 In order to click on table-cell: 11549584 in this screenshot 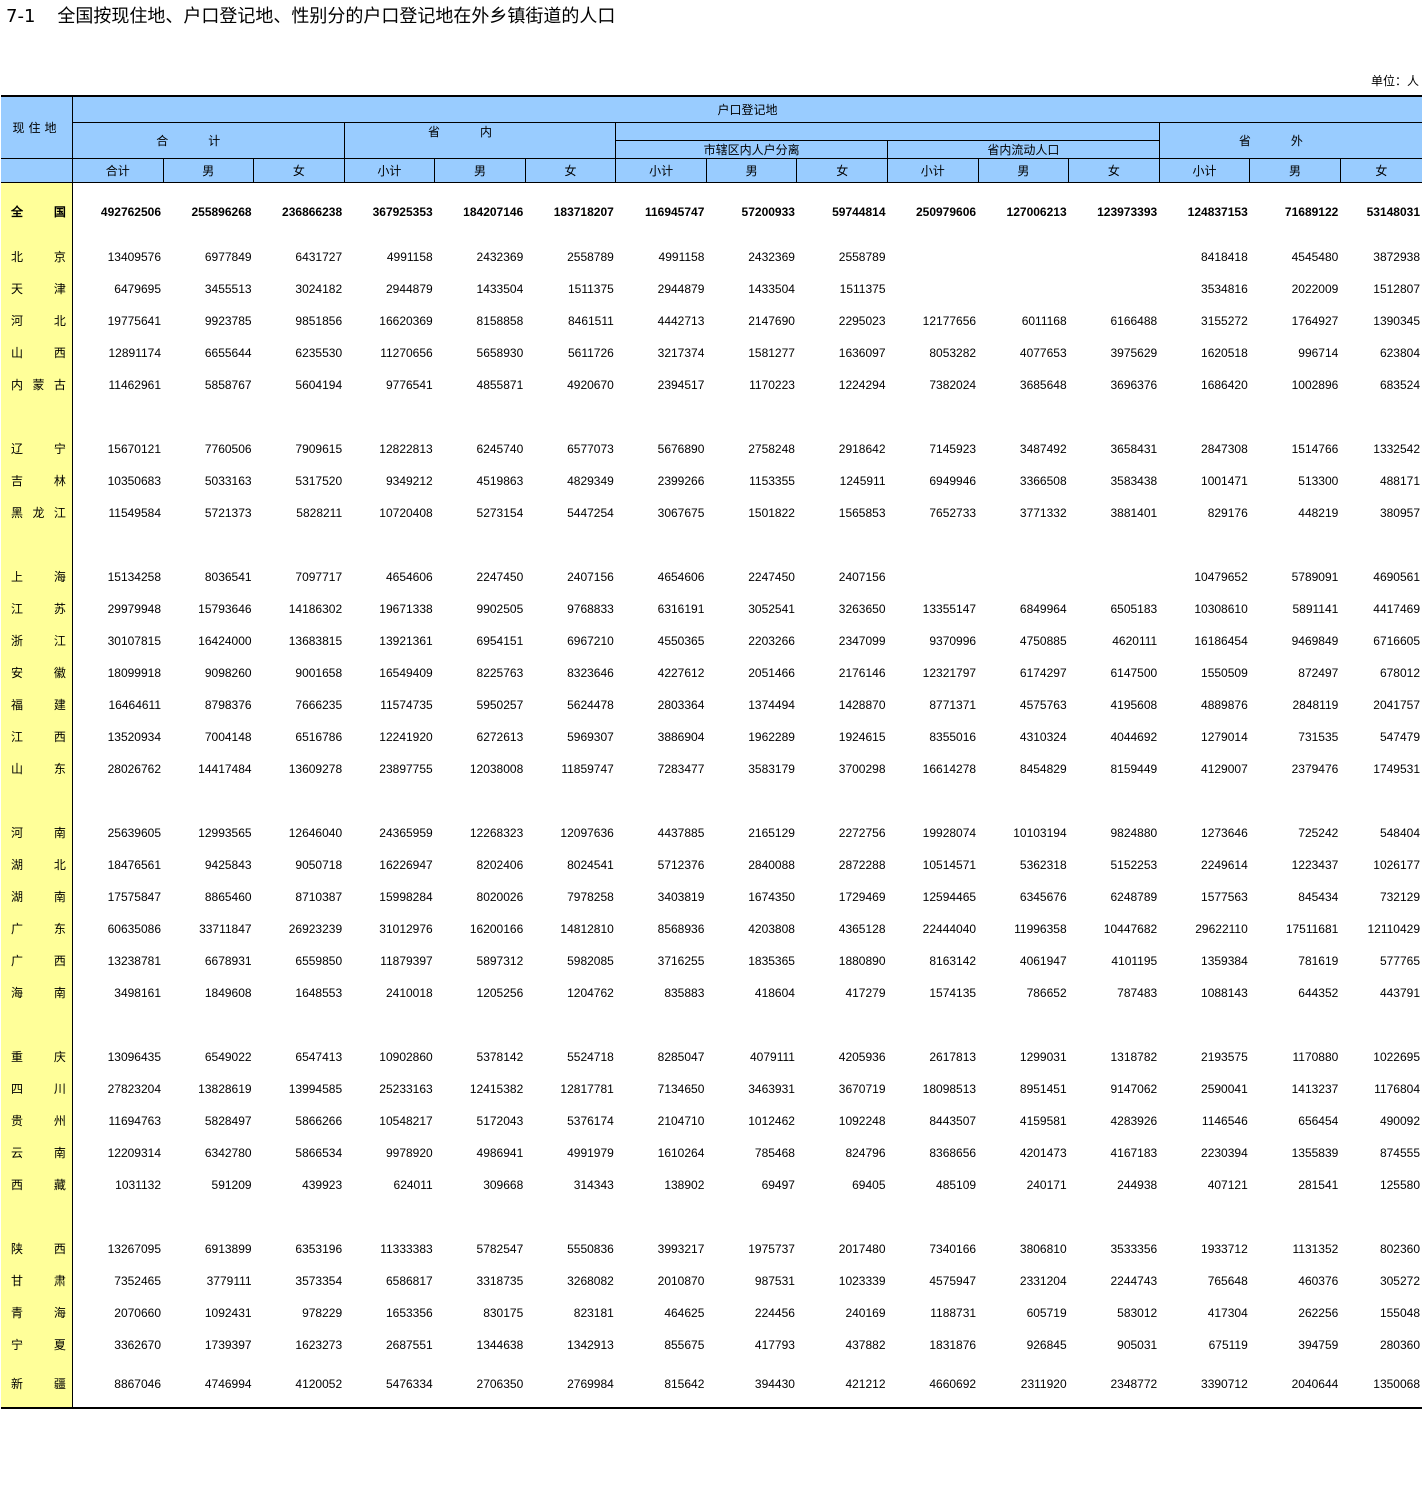, I will do `click(135, 512)`.